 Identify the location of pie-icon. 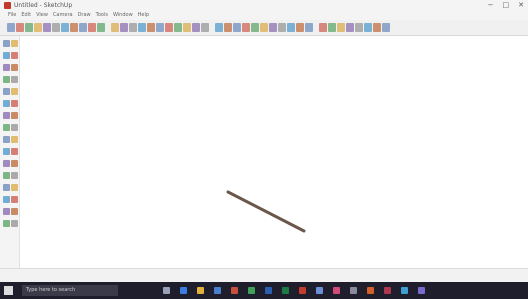
(14, 103).